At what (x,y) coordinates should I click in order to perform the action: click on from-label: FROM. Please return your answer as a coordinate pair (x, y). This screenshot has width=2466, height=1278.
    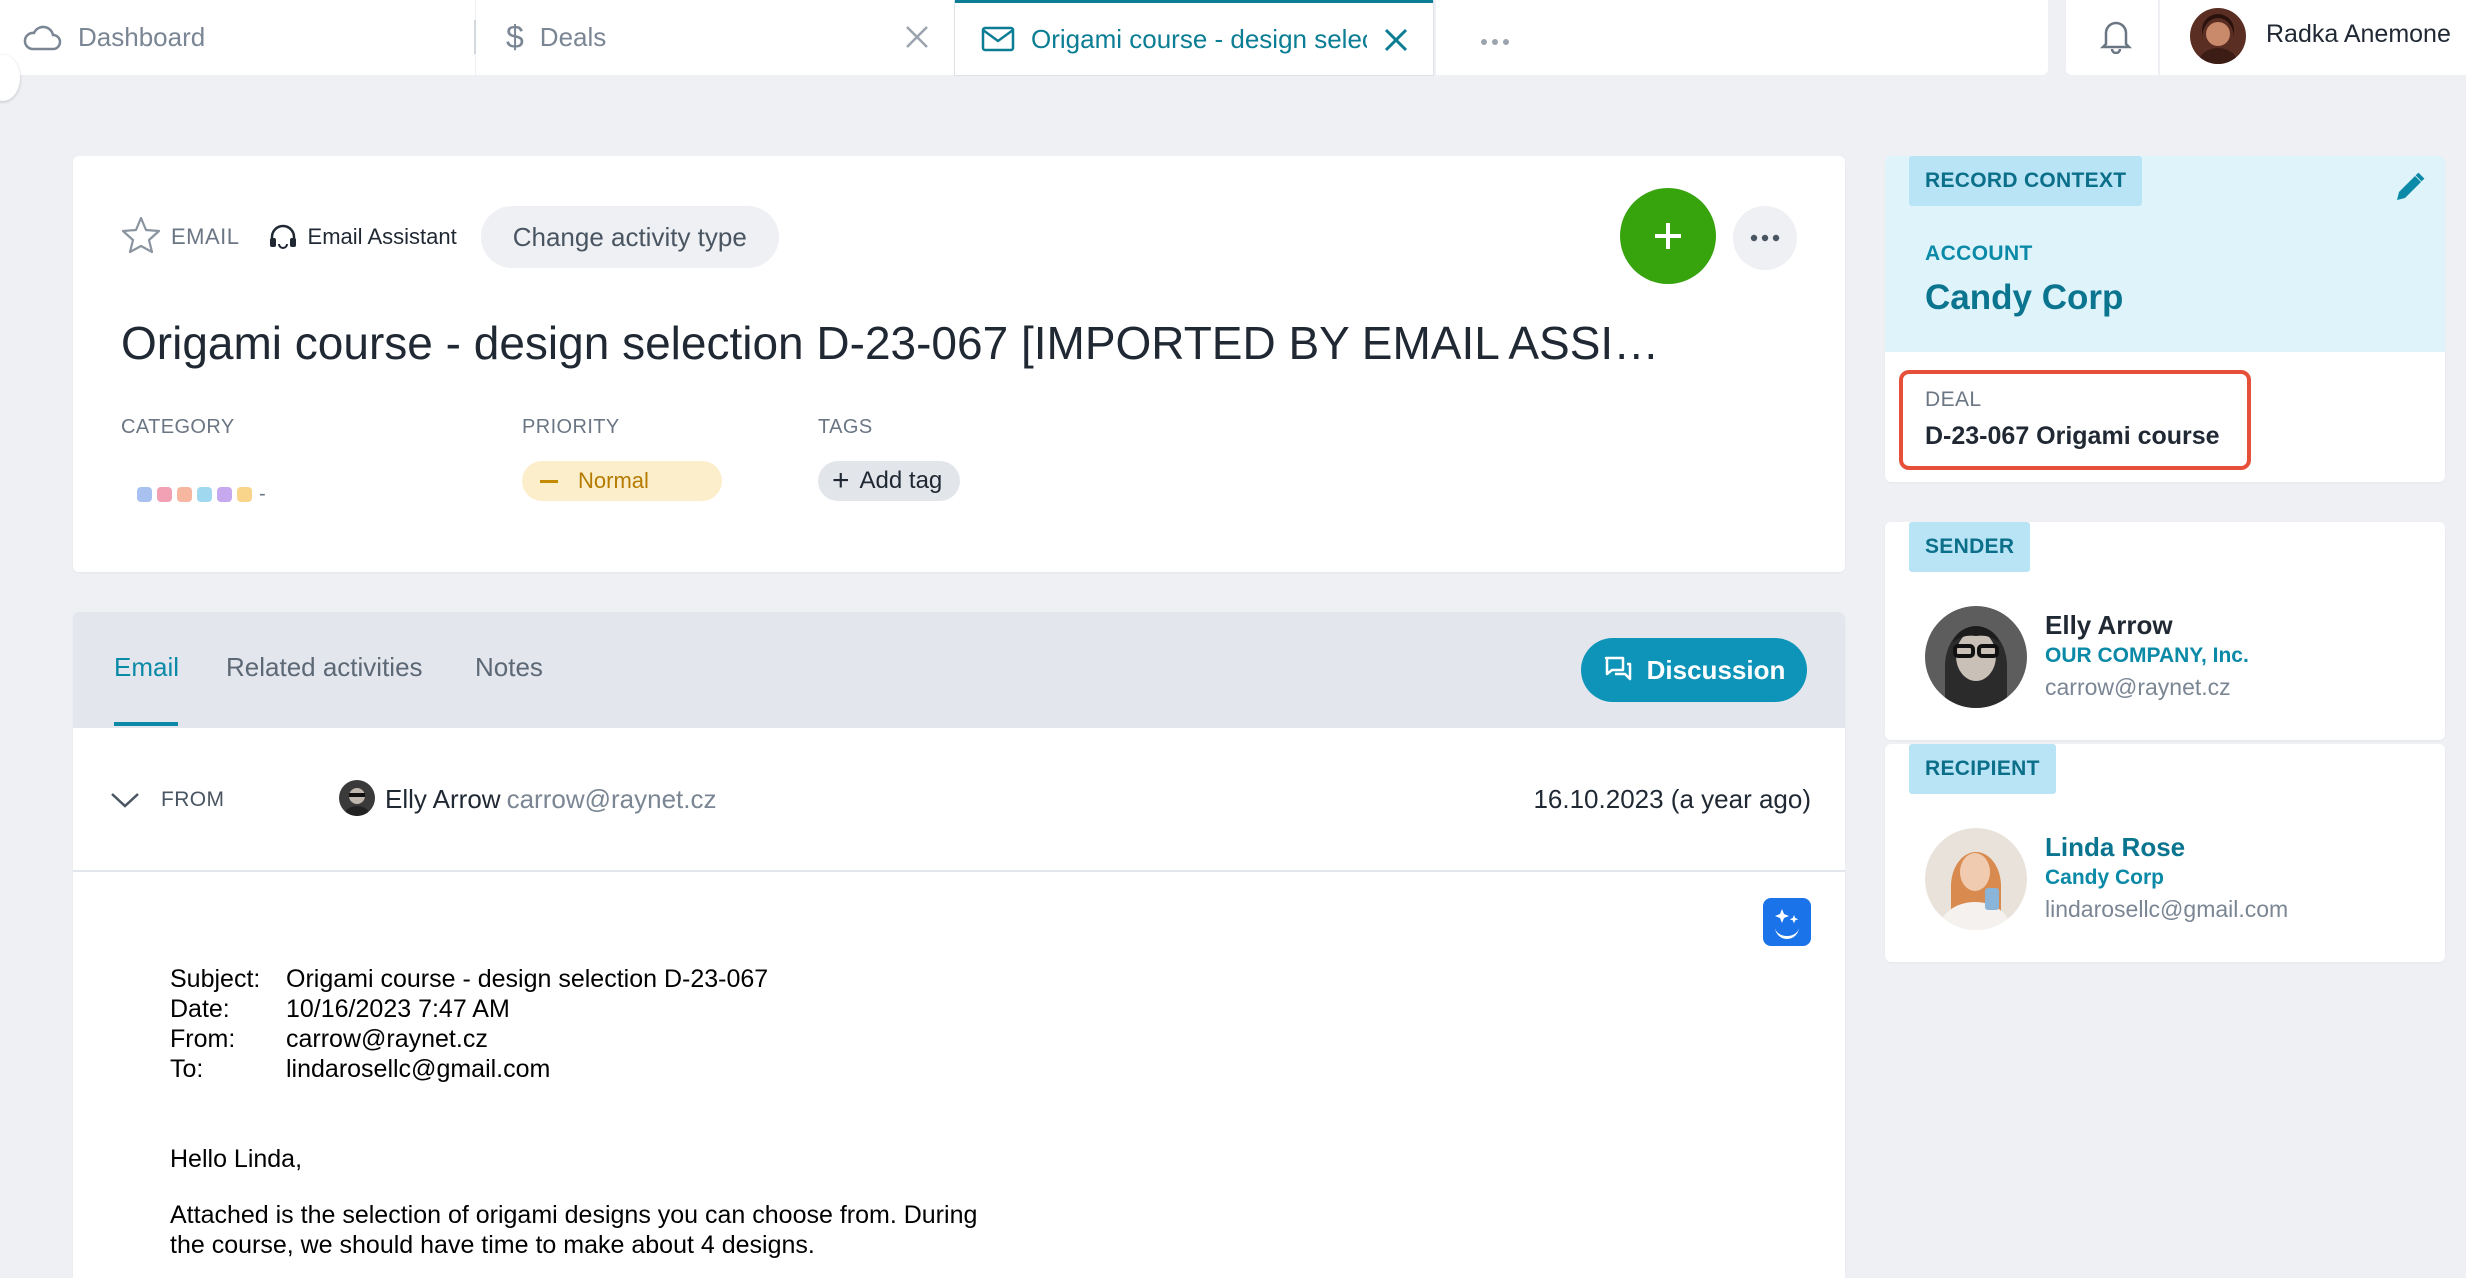
    Looking at the image, I should click on (193, 799).